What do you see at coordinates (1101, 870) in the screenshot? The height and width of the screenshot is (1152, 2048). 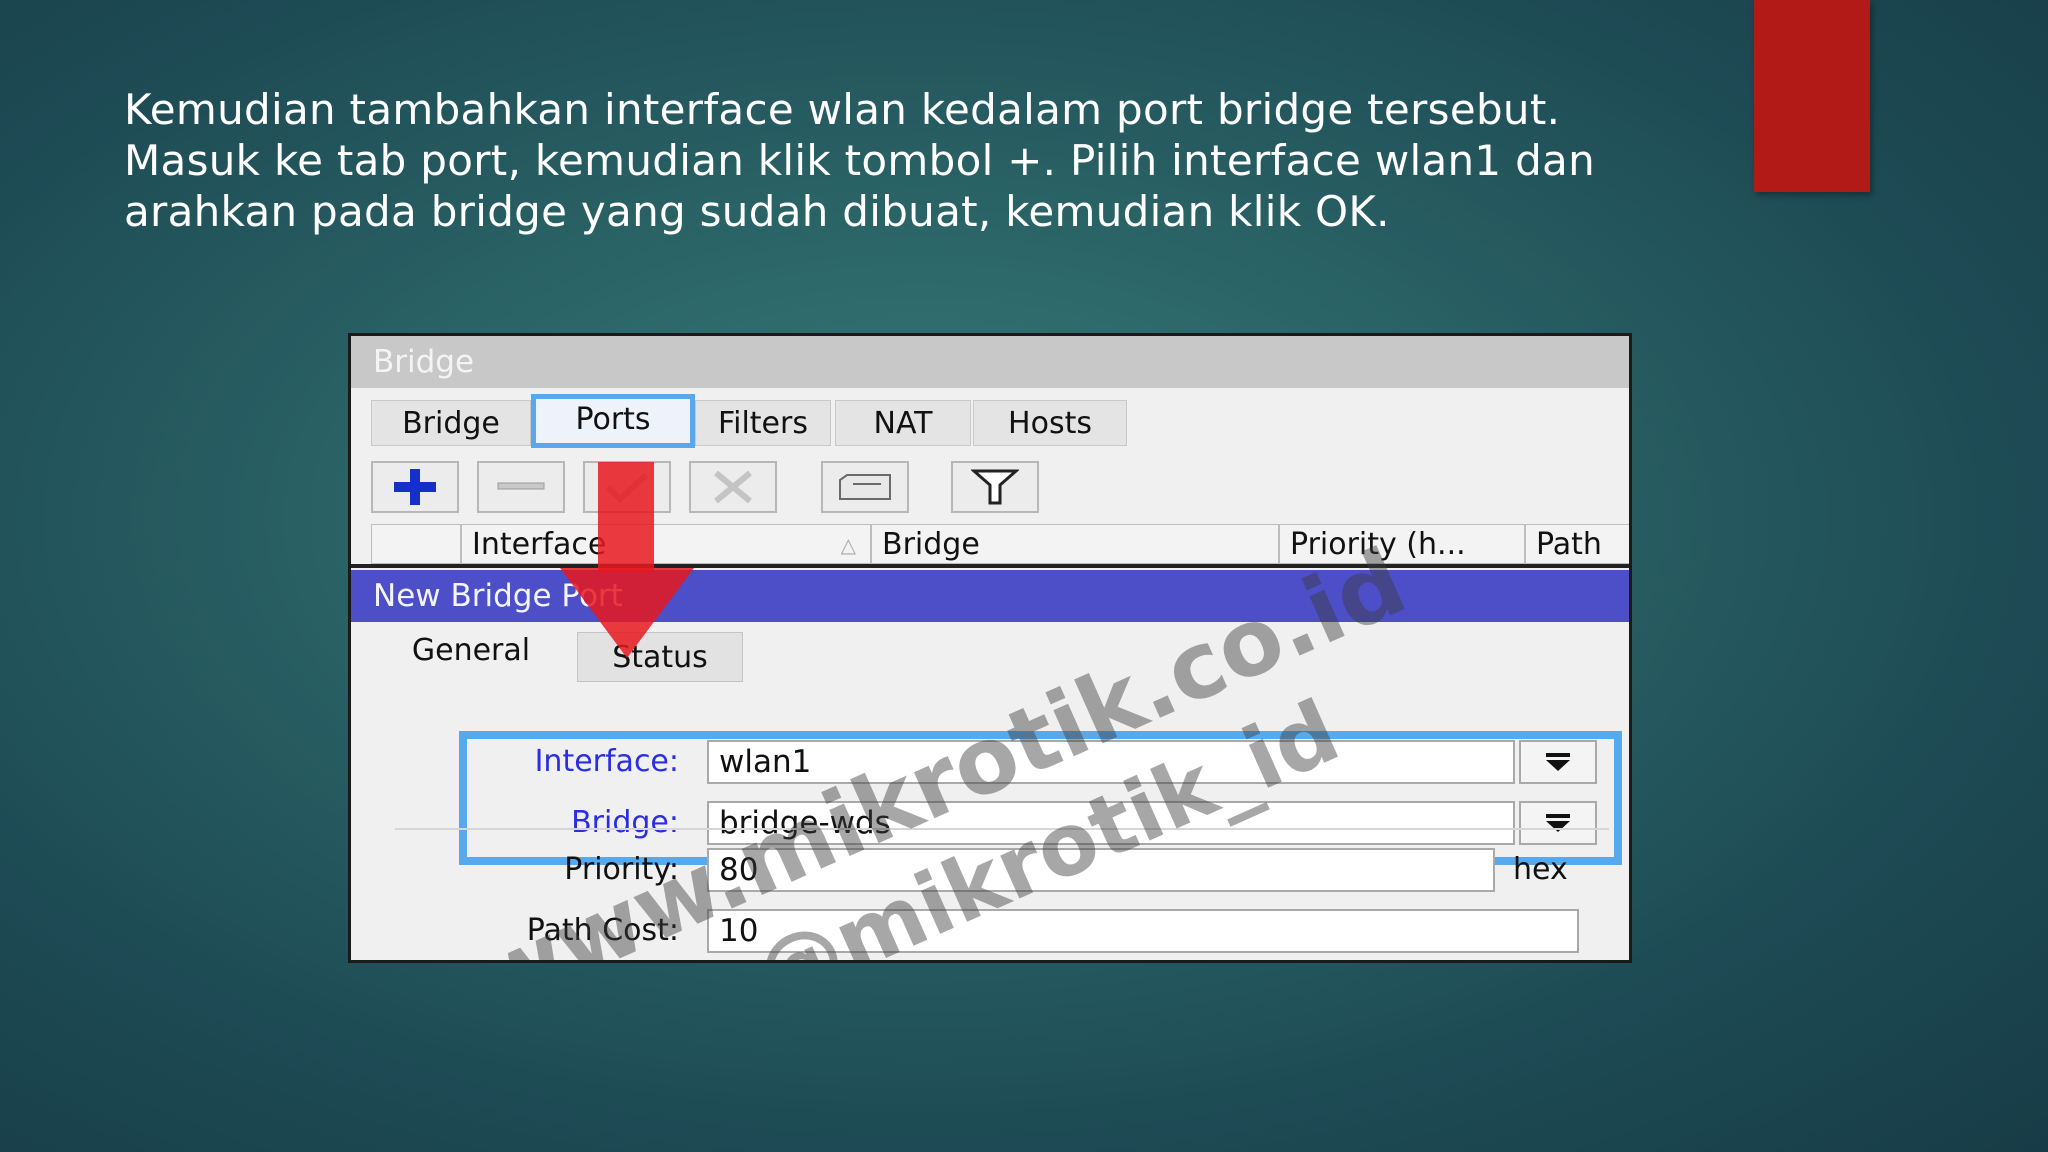 I see `priority-input: 80` at bounding box center [1101, 870].